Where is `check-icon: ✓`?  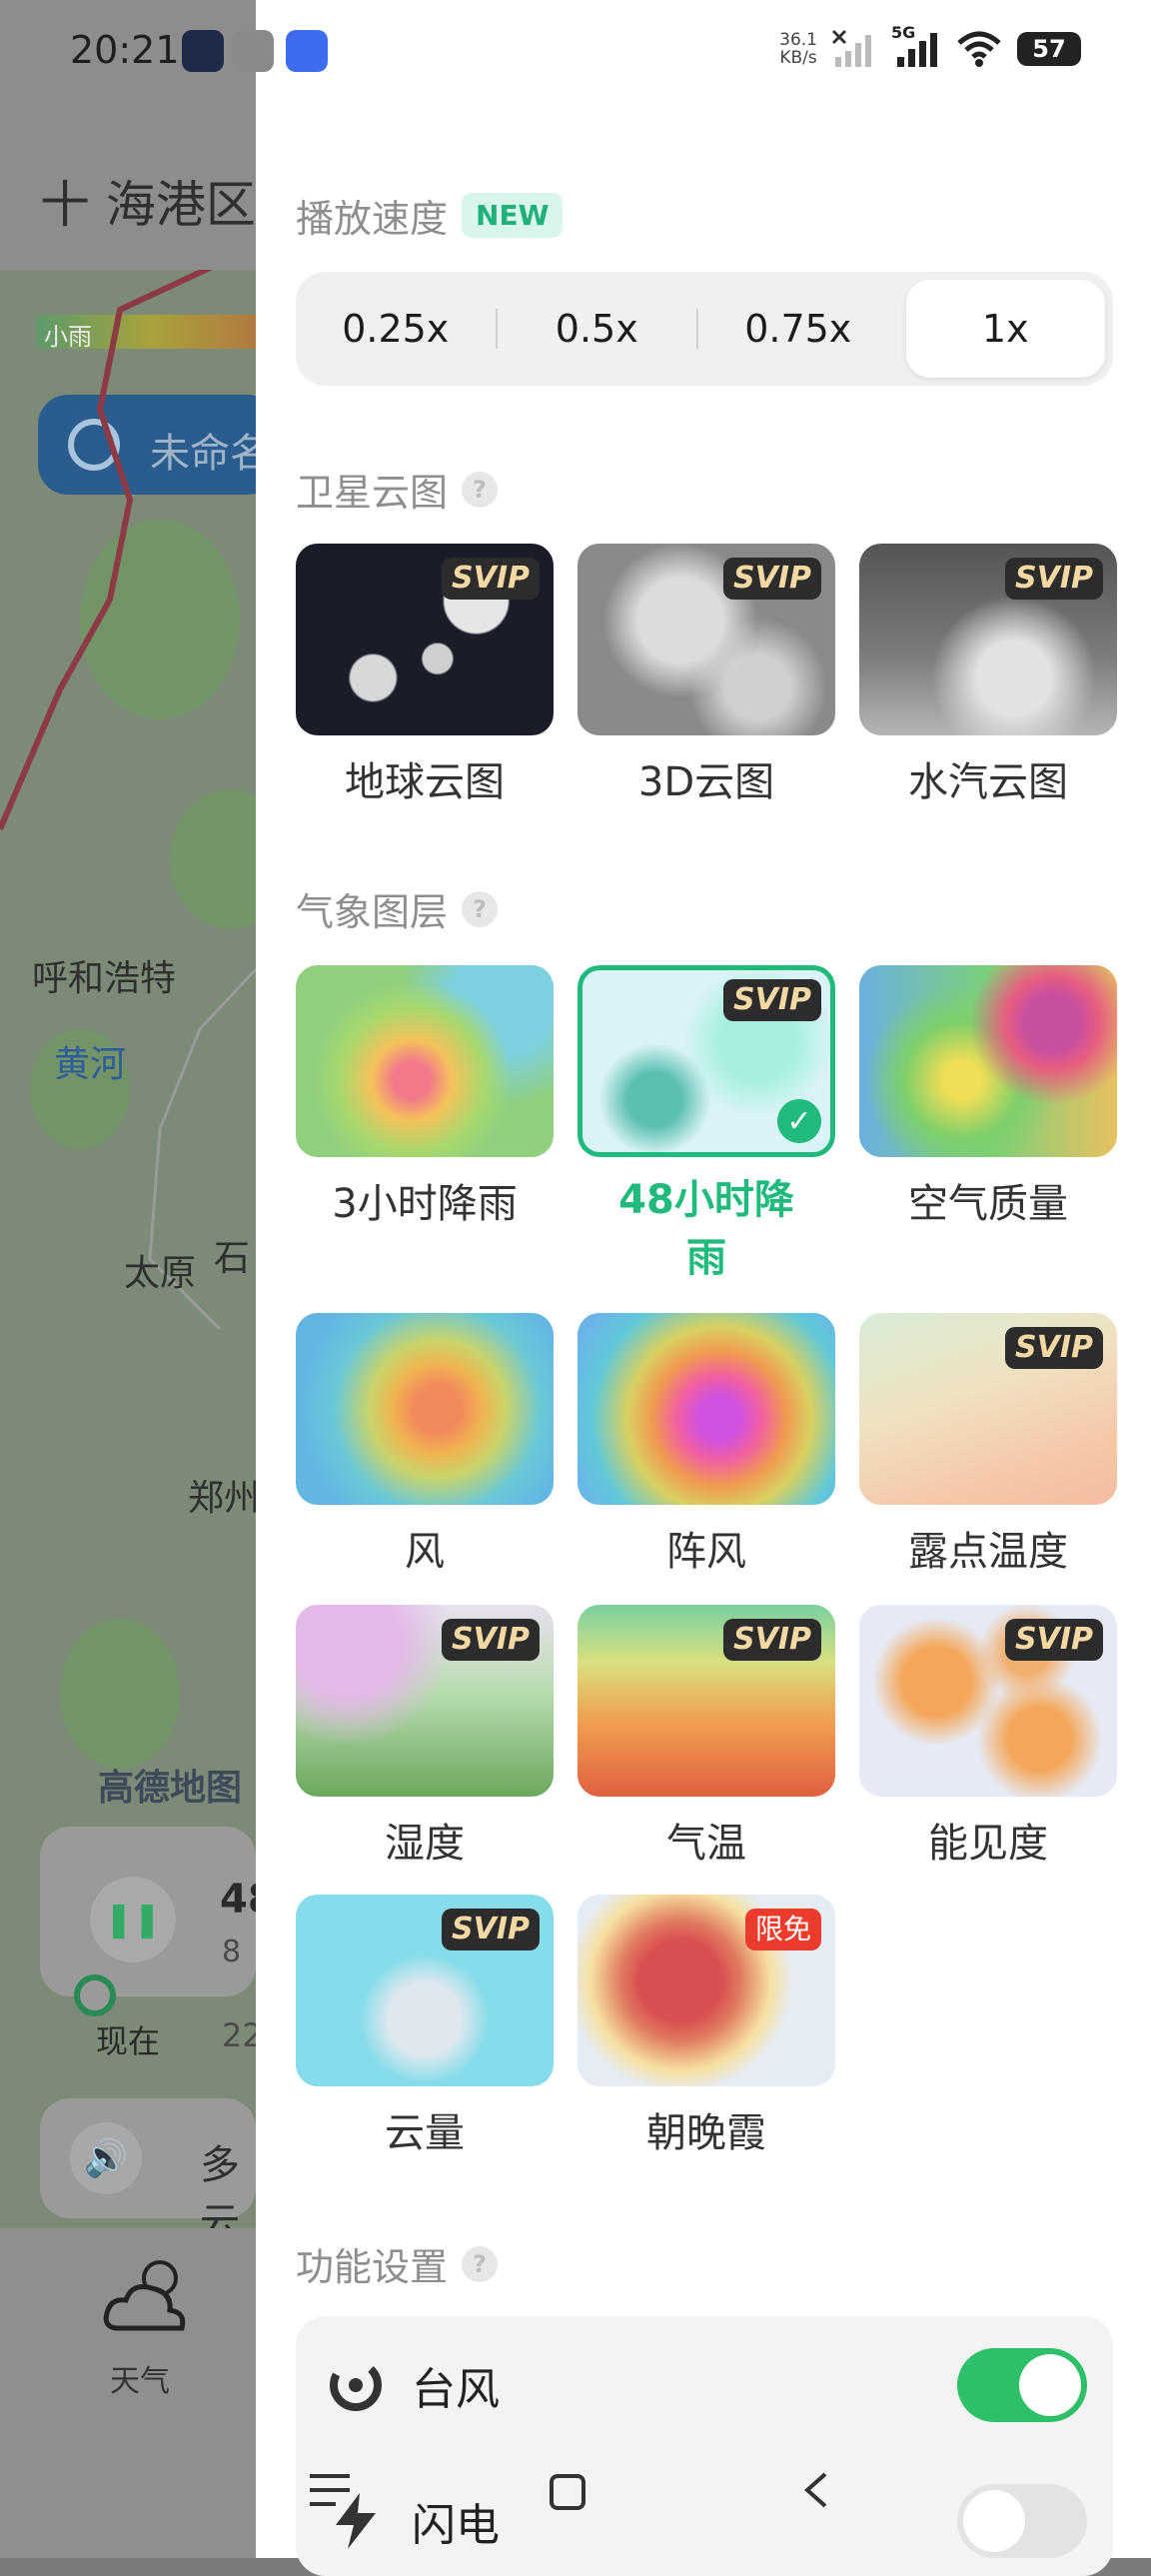 check-icon: ✓ is located at coordinates (799, 1121).